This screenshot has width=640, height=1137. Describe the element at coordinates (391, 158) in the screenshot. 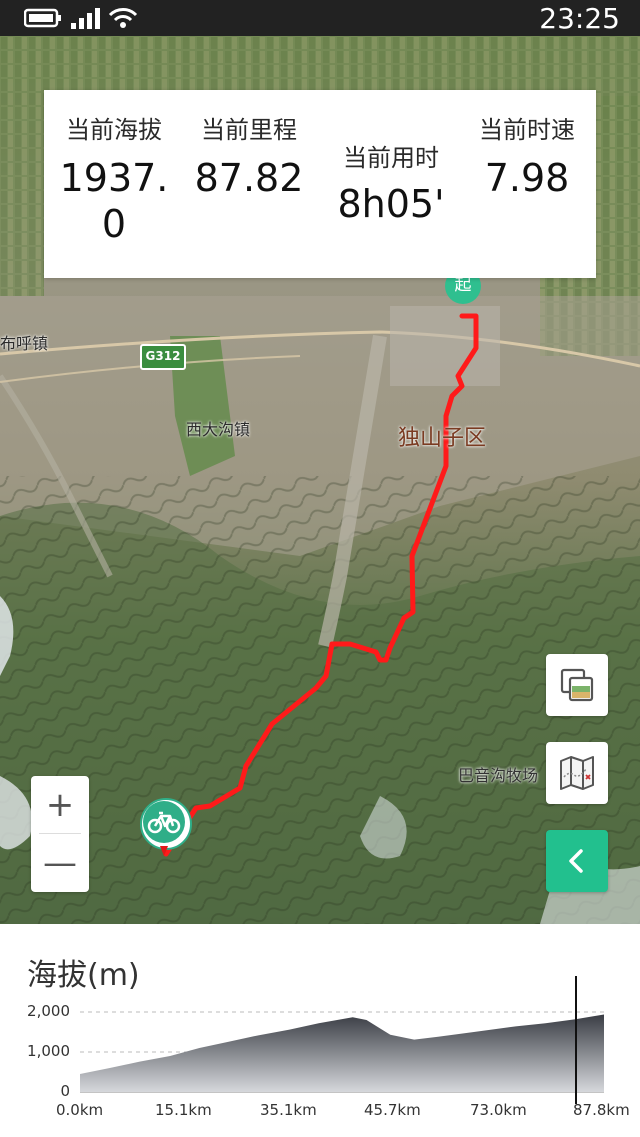

I see `time-label: 当前用时` at that location.